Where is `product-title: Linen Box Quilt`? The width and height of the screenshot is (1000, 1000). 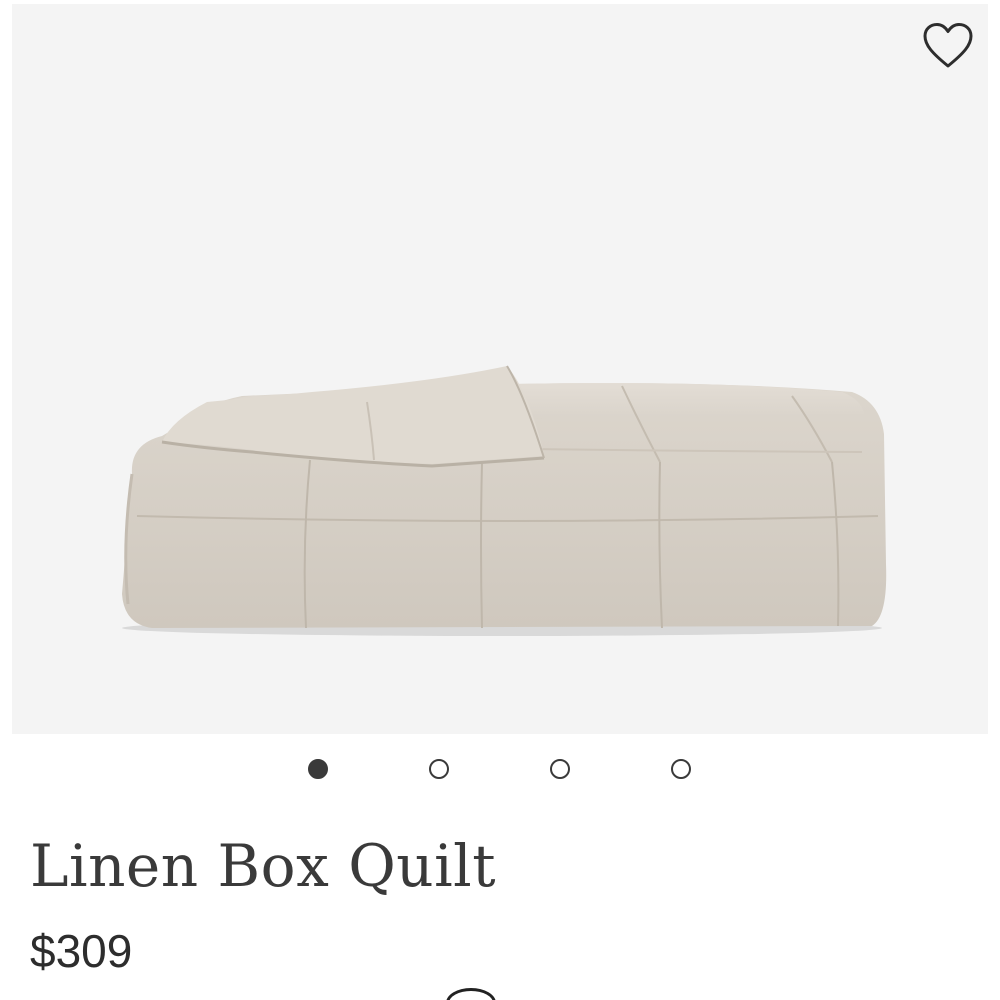
product-title: Linen Box Quilt is located at coordinates (263, 866).